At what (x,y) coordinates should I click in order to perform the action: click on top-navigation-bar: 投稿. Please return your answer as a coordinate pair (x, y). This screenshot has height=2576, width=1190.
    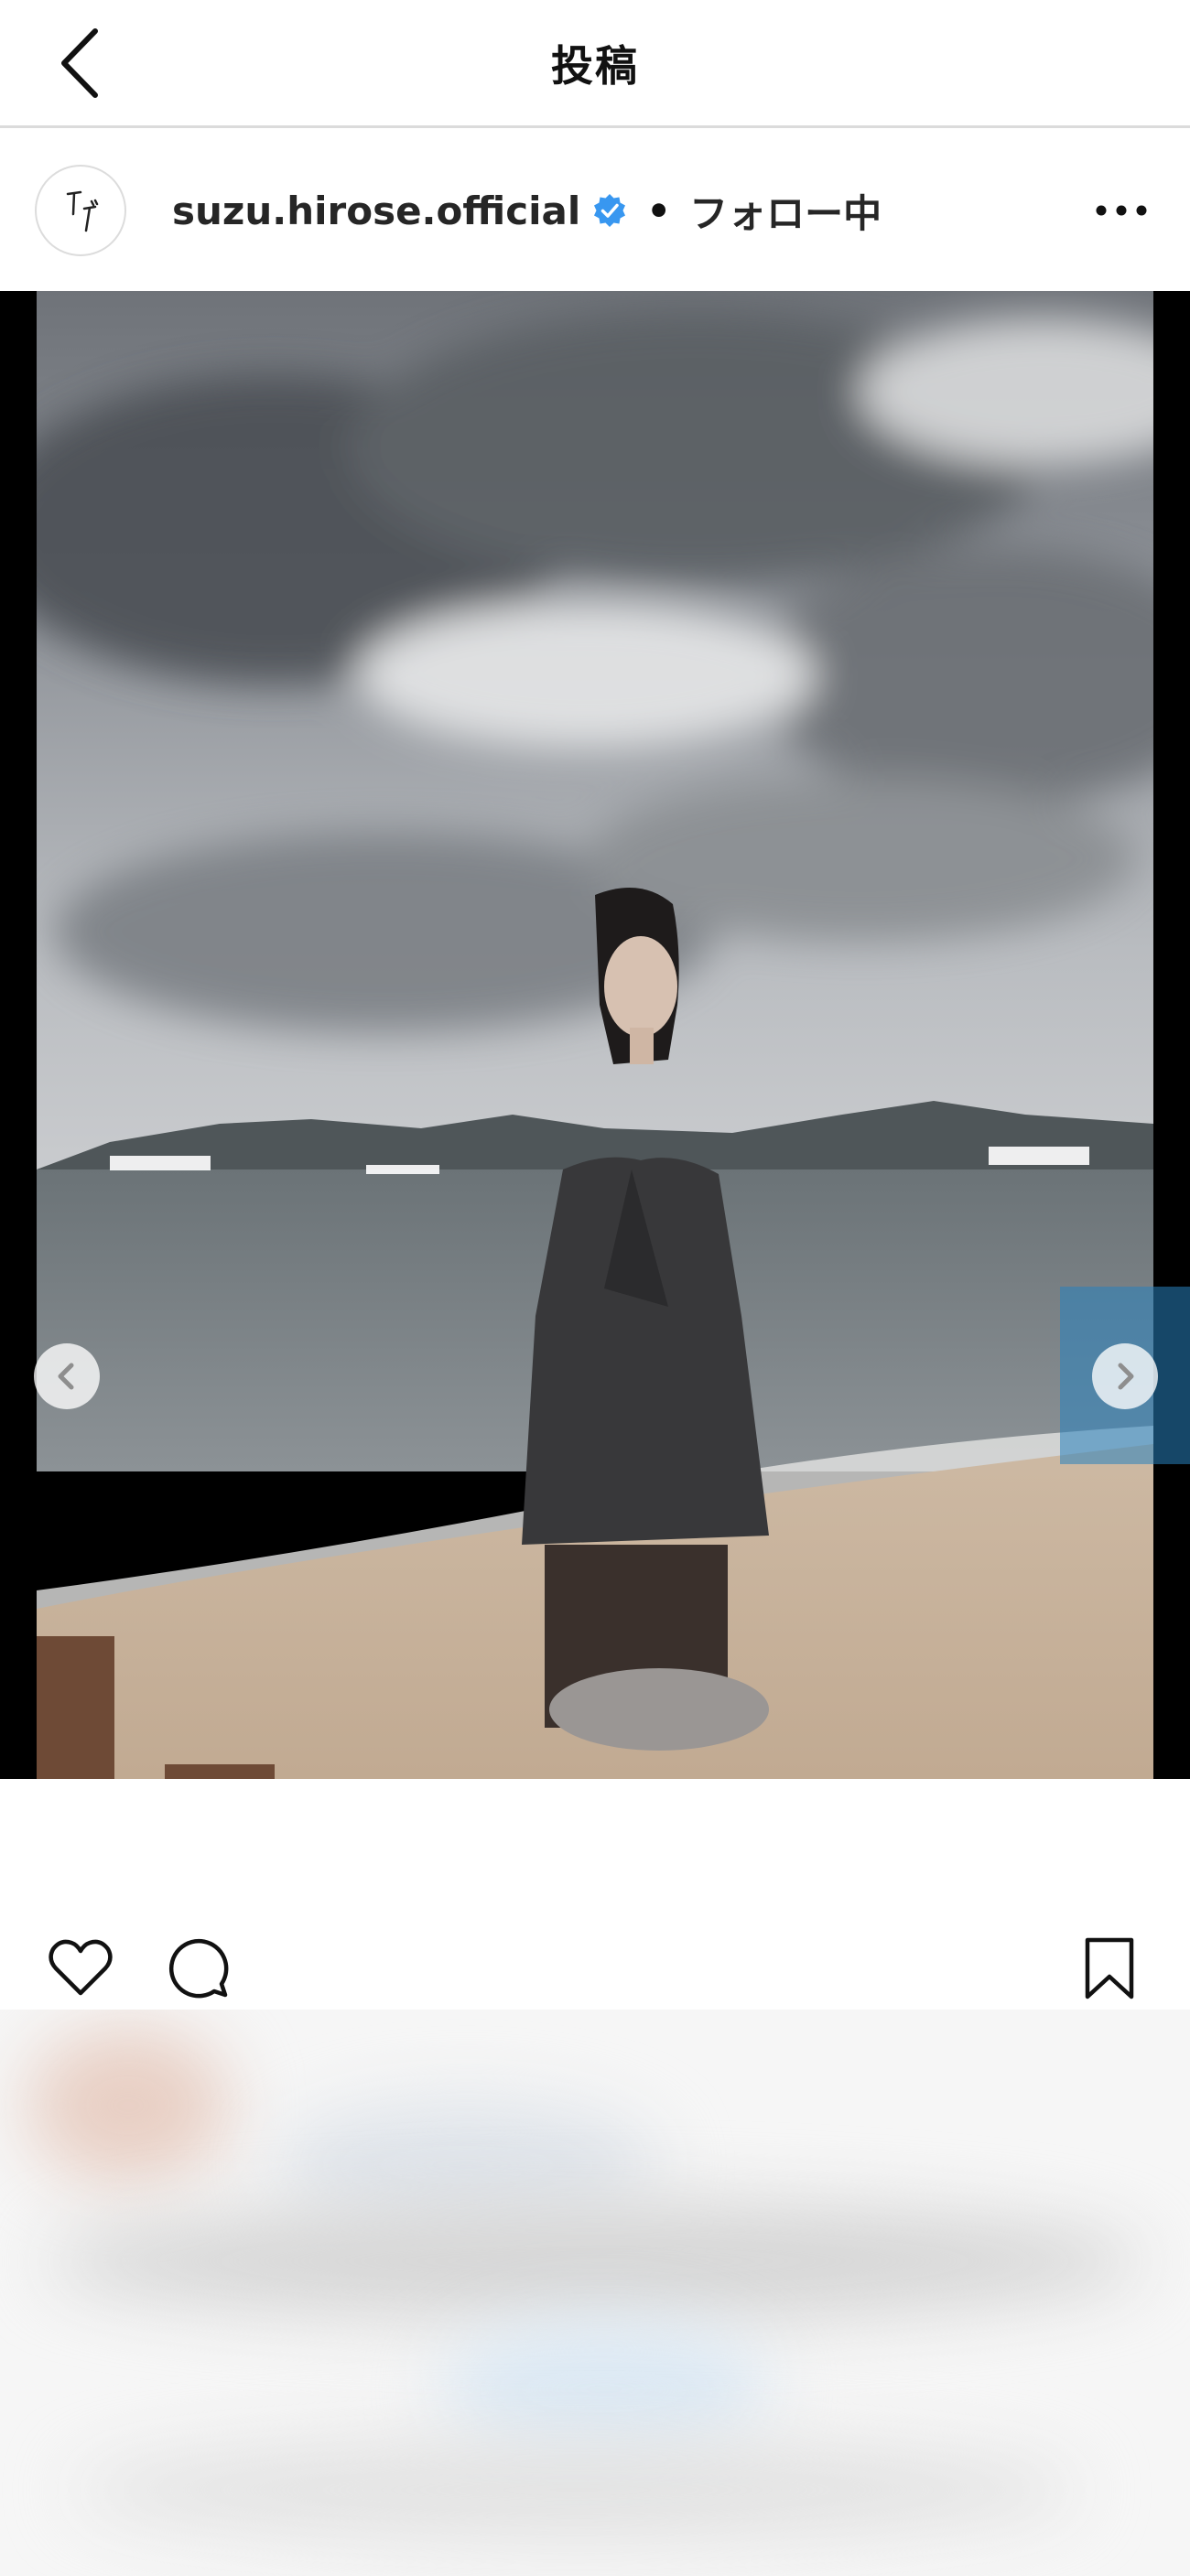
    Looking at the image, I should click on (595, 64).